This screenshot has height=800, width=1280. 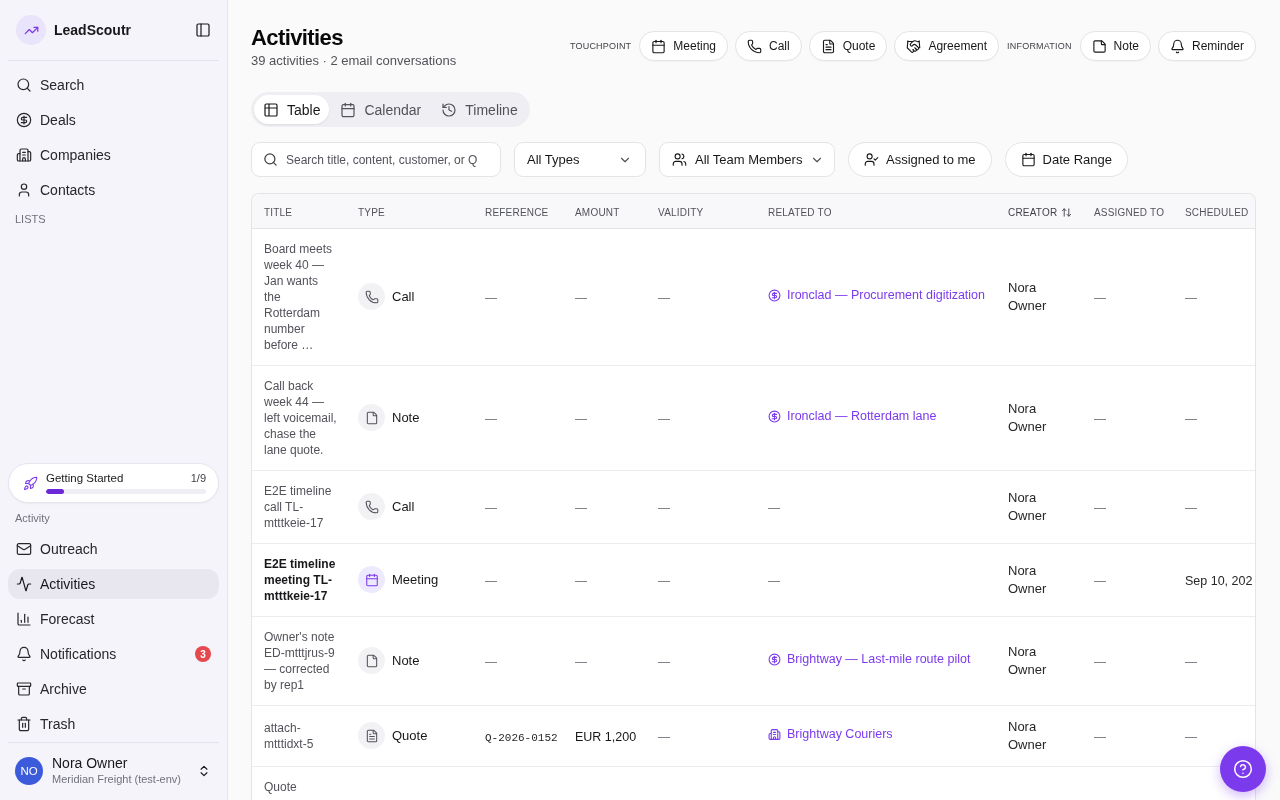 I want to click on column-header: TITLE, so click(x=278, y=212).